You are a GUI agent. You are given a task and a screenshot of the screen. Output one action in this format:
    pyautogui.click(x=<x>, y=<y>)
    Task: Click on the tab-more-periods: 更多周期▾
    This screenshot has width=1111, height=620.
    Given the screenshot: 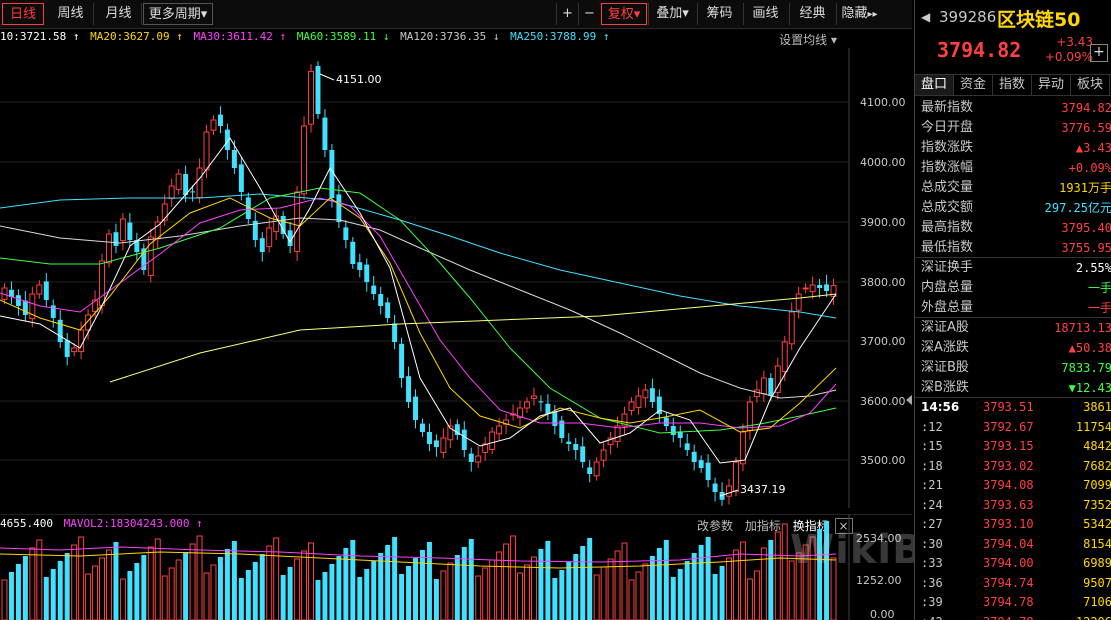 What is the action you would take?
    pyautogui.click(x=178, y=14)
    